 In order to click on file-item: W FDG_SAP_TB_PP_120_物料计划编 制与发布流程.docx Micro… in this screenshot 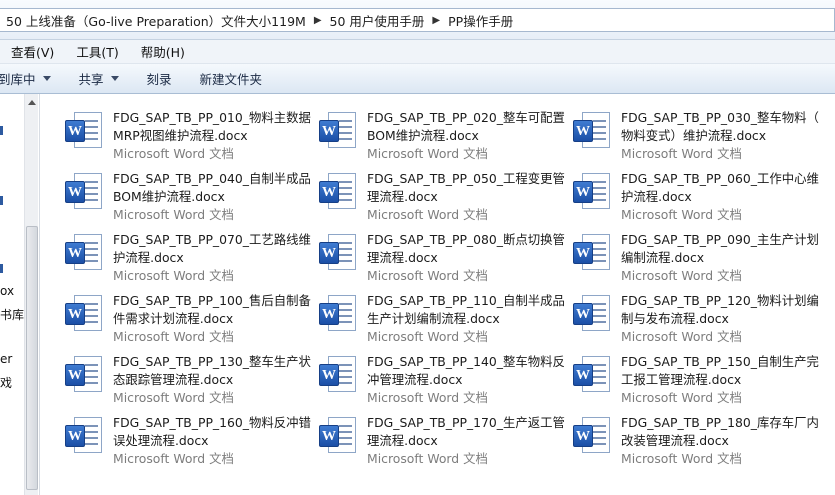, I will do `click(694, 313)`.